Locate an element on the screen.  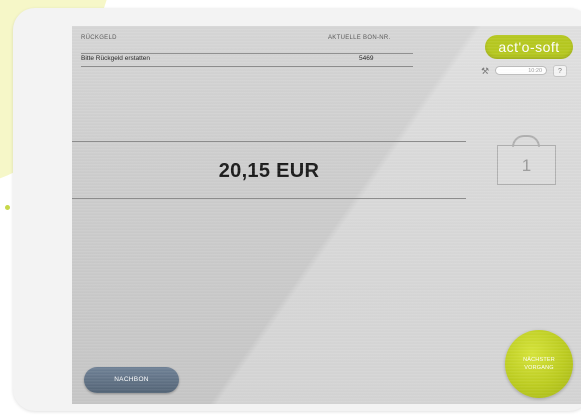
decorative-dot is located at coordinates (7, 207).